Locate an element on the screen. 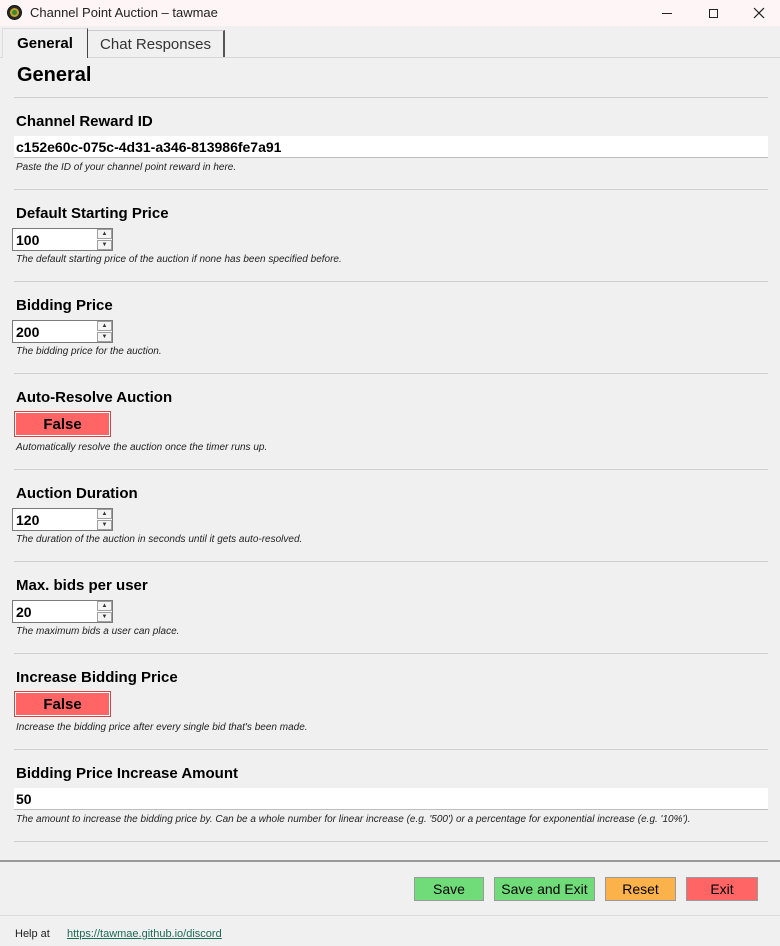 Image resolution: width=780 pixels, height=946 pixels. maximize-button is located at coordinates (713, 13).